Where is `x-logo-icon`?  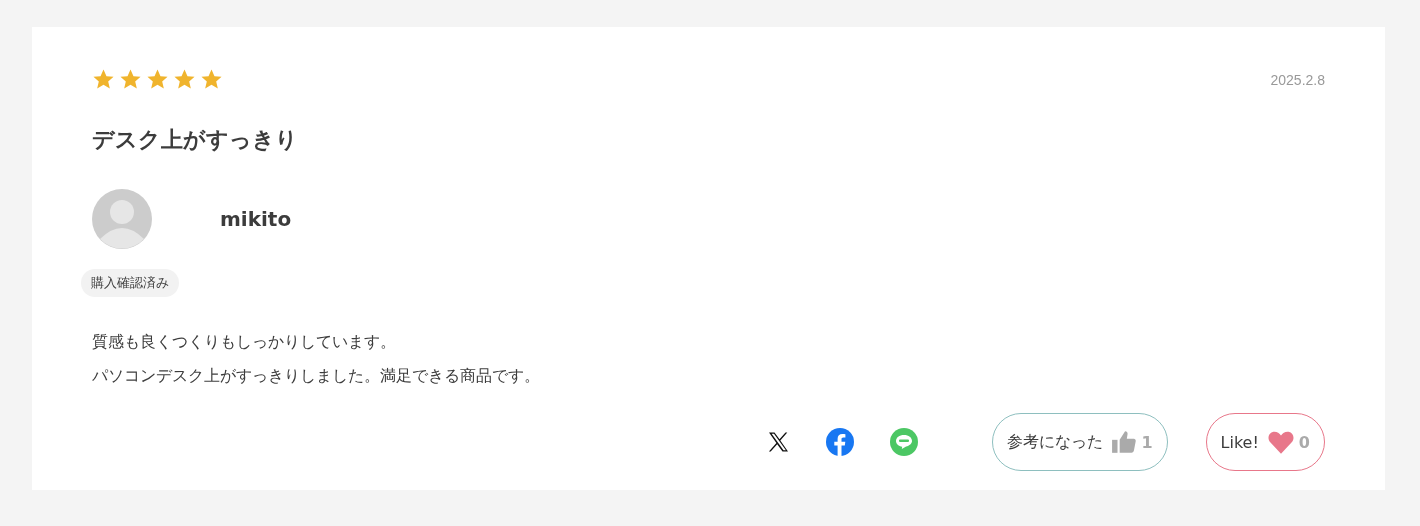 x-logo-icon is located at coordinates (778, 442).